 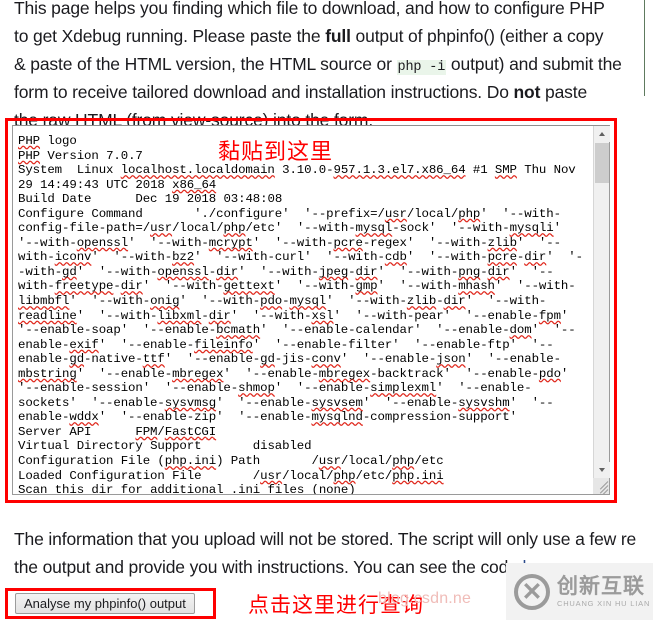 I want to click on spellcheck-underline: mbstring, so click(x=47, y=373).